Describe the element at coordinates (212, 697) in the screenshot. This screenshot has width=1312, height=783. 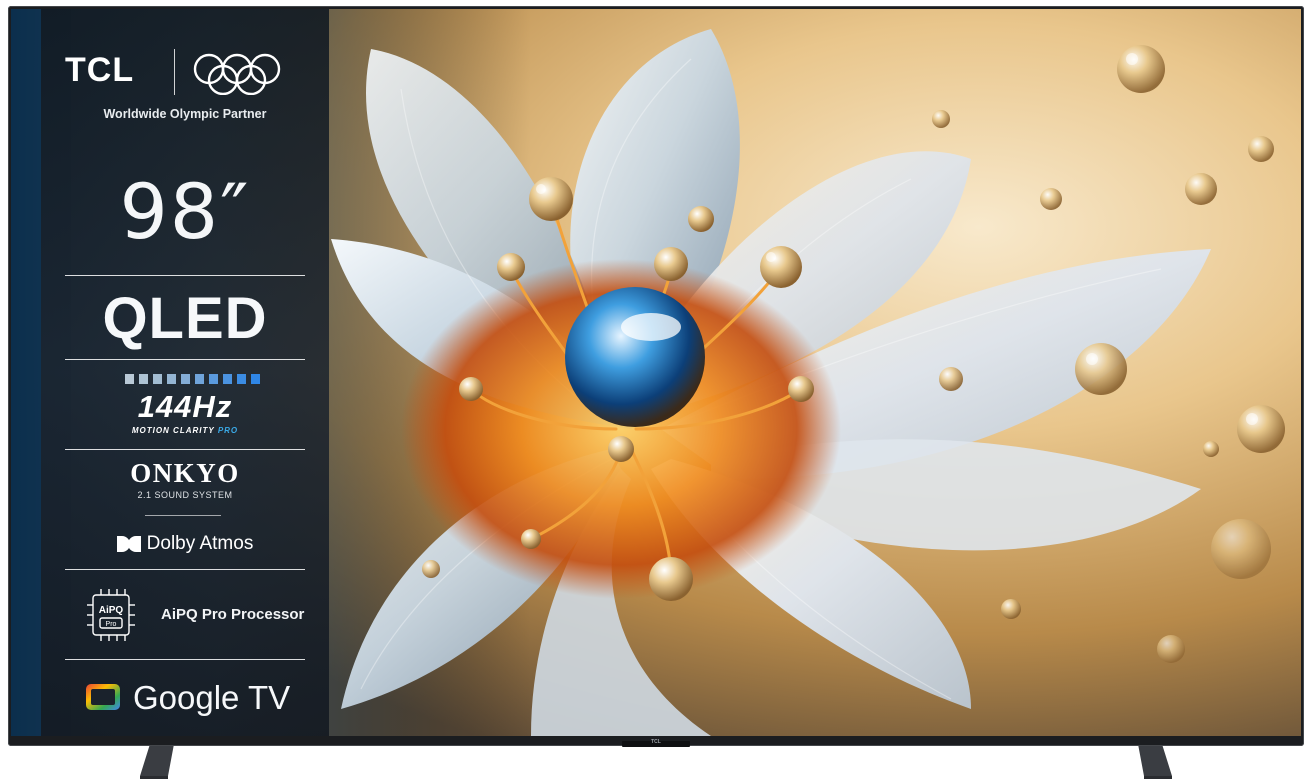
I see `google-tv-text: Google TV` at that location.